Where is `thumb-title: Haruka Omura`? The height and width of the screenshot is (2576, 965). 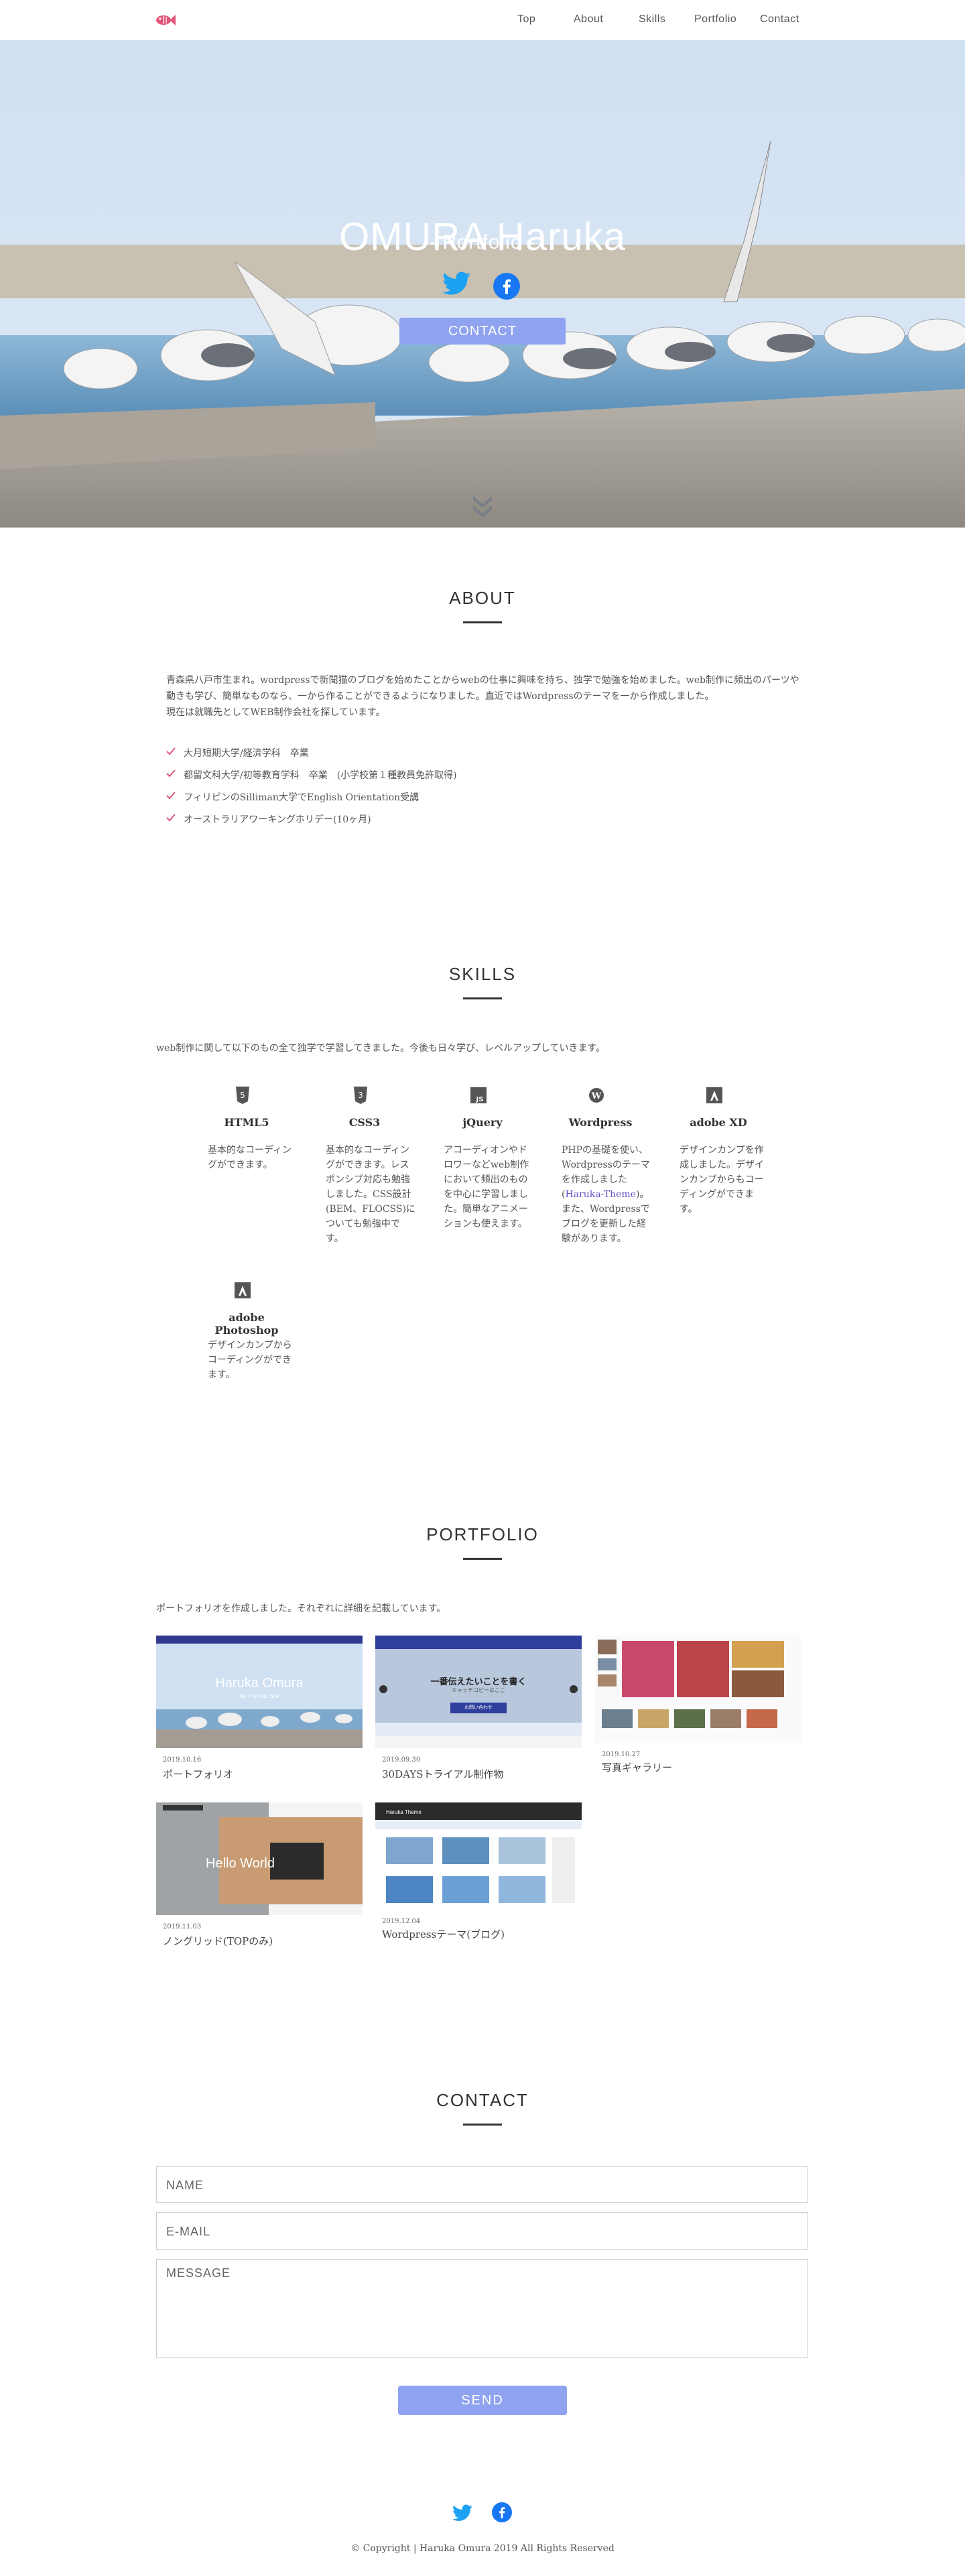 thumb-title: Haruka Omura is located at coordinates (259, 1684).